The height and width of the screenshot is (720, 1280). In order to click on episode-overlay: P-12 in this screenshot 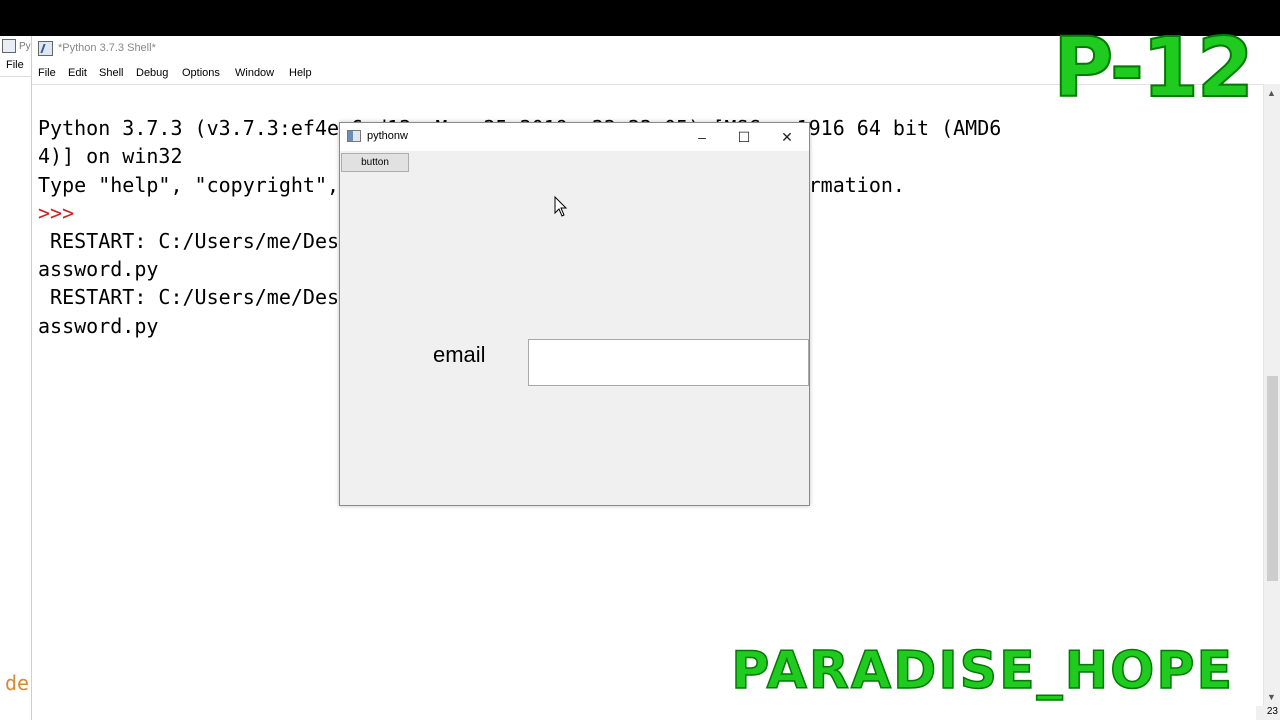, I will do `click(1153, 68)`.